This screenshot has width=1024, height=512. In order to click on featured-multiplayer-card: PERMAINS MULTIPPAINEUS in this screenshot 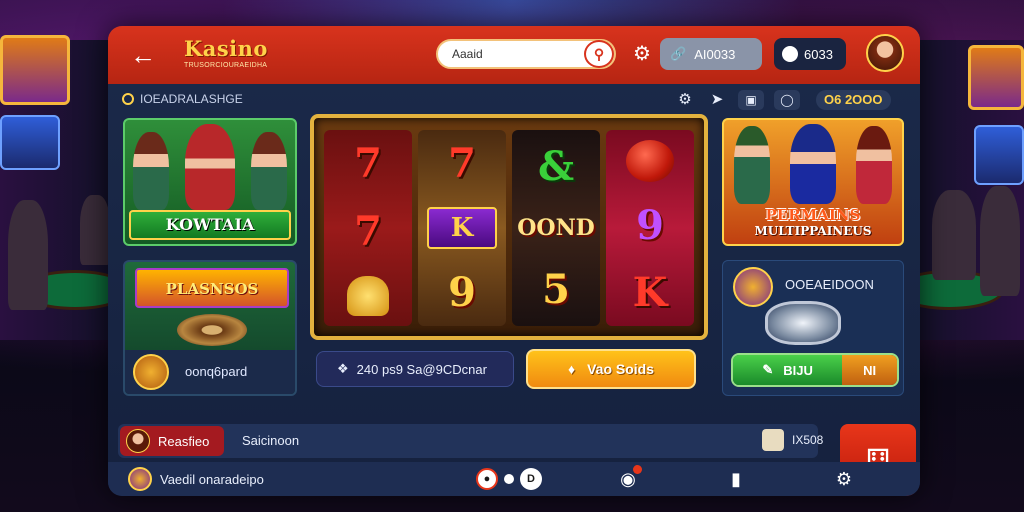, I will do `click(813, 182)`.